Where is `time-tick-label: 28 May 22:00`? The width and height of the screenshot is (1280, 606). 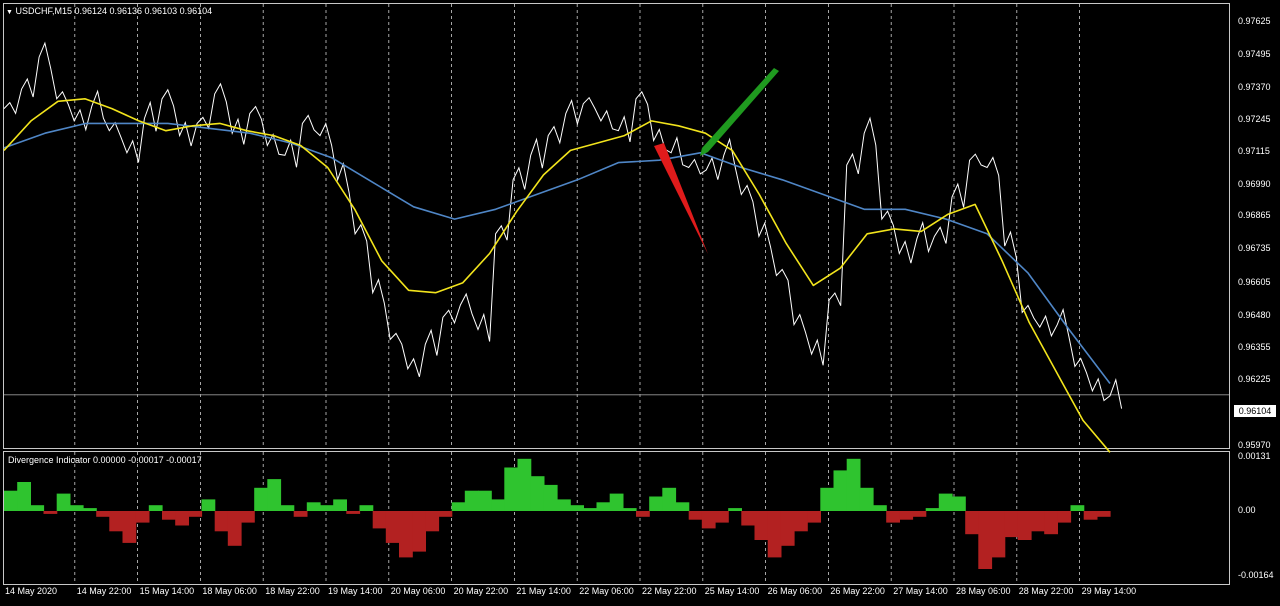 time-tick-label: 28 May 22:00 is located at coordinates (1046, 591).